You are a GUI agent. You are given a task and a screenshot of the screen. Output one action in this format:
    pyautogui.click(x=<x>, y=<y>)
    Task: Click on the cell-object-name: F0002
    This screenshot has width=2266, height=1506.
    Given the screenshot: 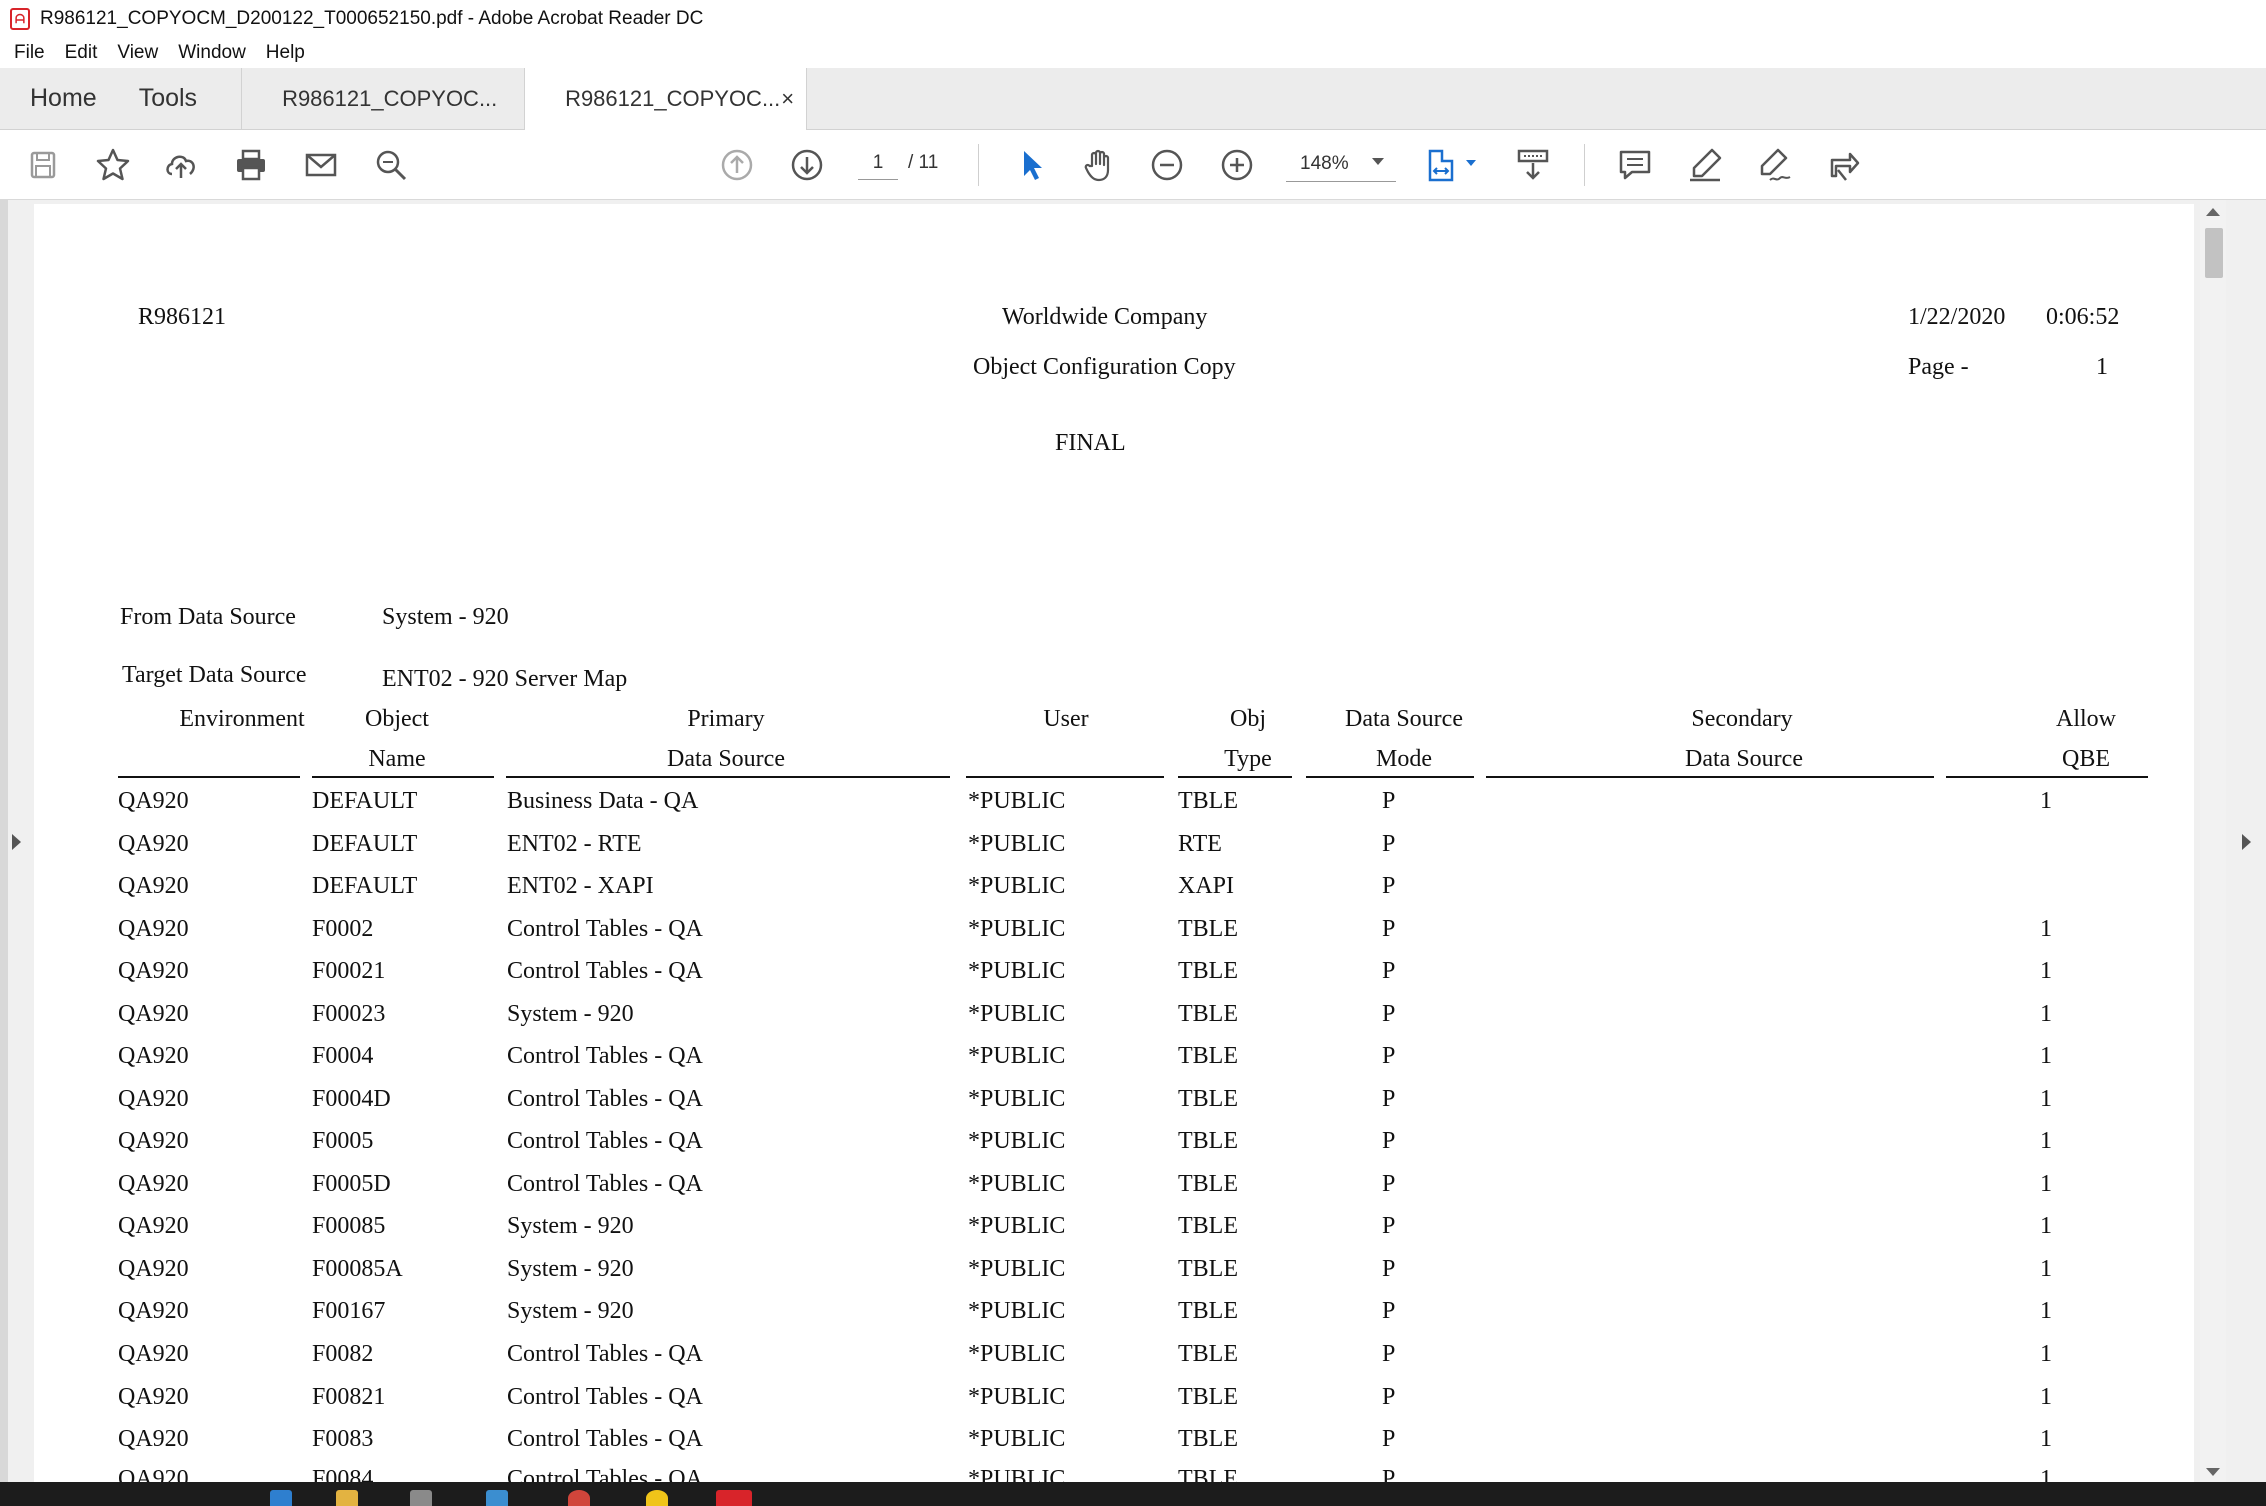 What is the action you would take?
    pyautogui.click(x=343, y=929)
    